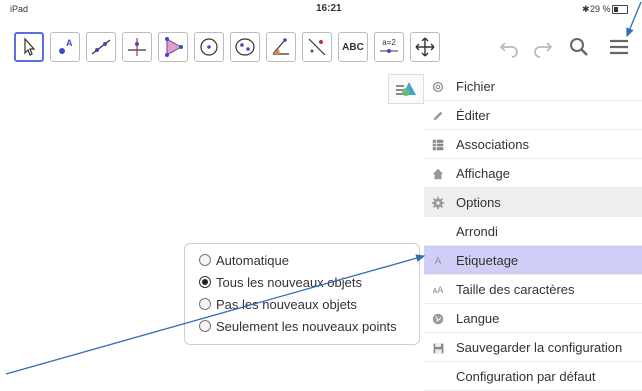 This screenshot has width=642, height=391. What do you see at coordinates (438, 145) in the screenshot?
I see `table-grid-icon` at bounding box center [438, 145].